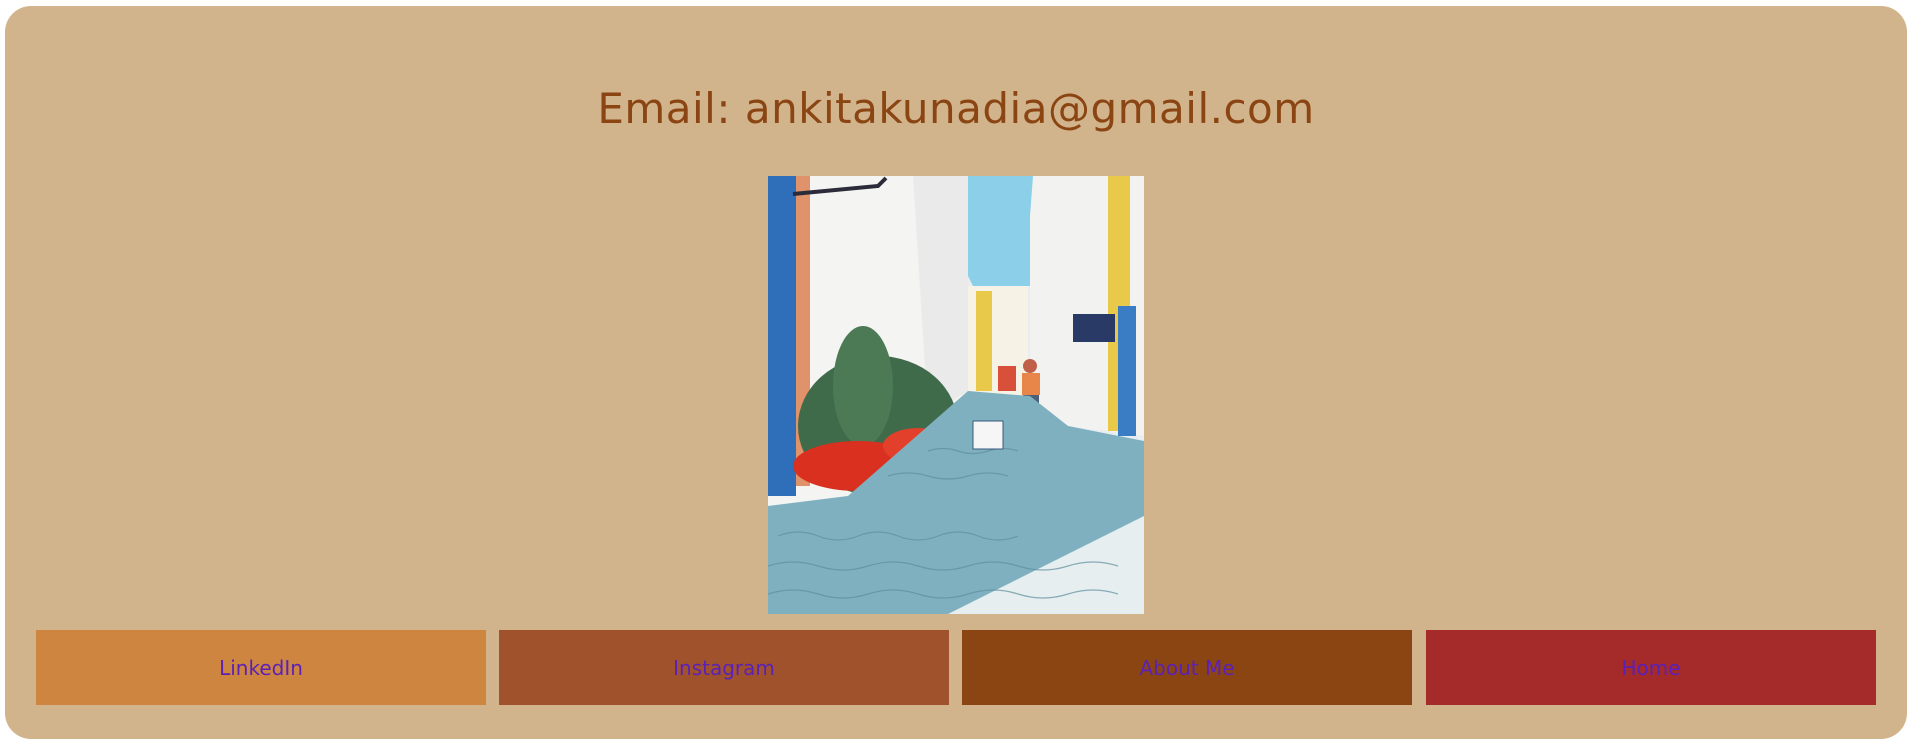  What do you see at coordinates (1187, 667) in the screenshot?
I see `about-me-button: About Me` at bounding box center [1187, 667].